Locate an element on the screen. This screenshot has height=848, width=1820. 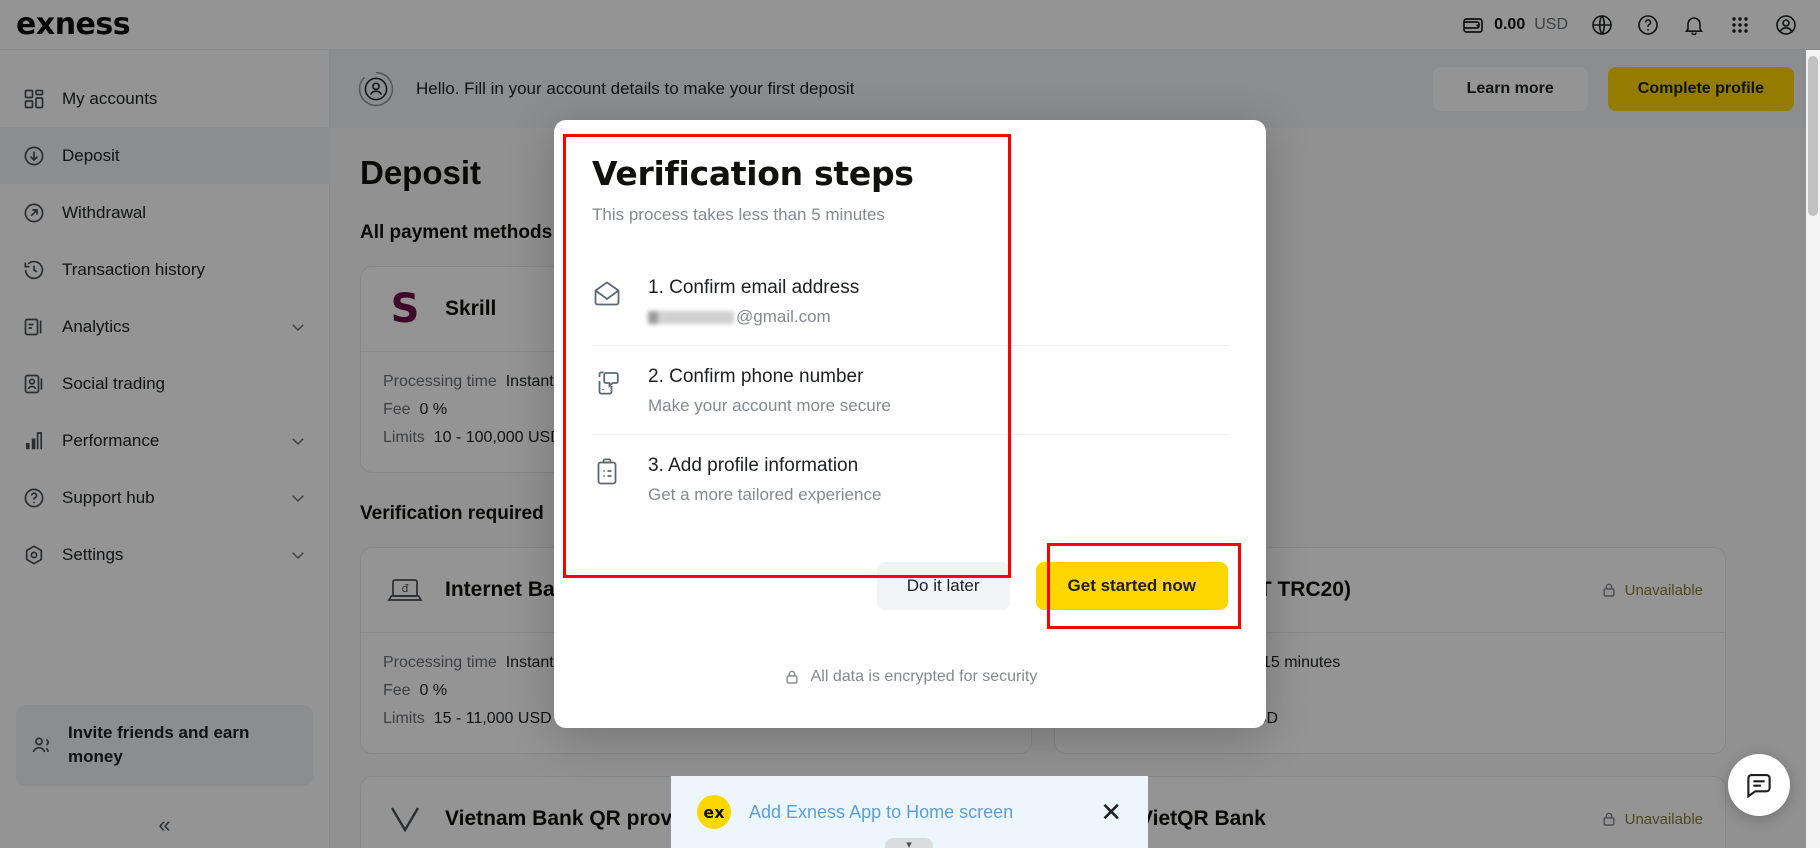
toast-drag-handle: ▾ is located at coordinates (909, 843).